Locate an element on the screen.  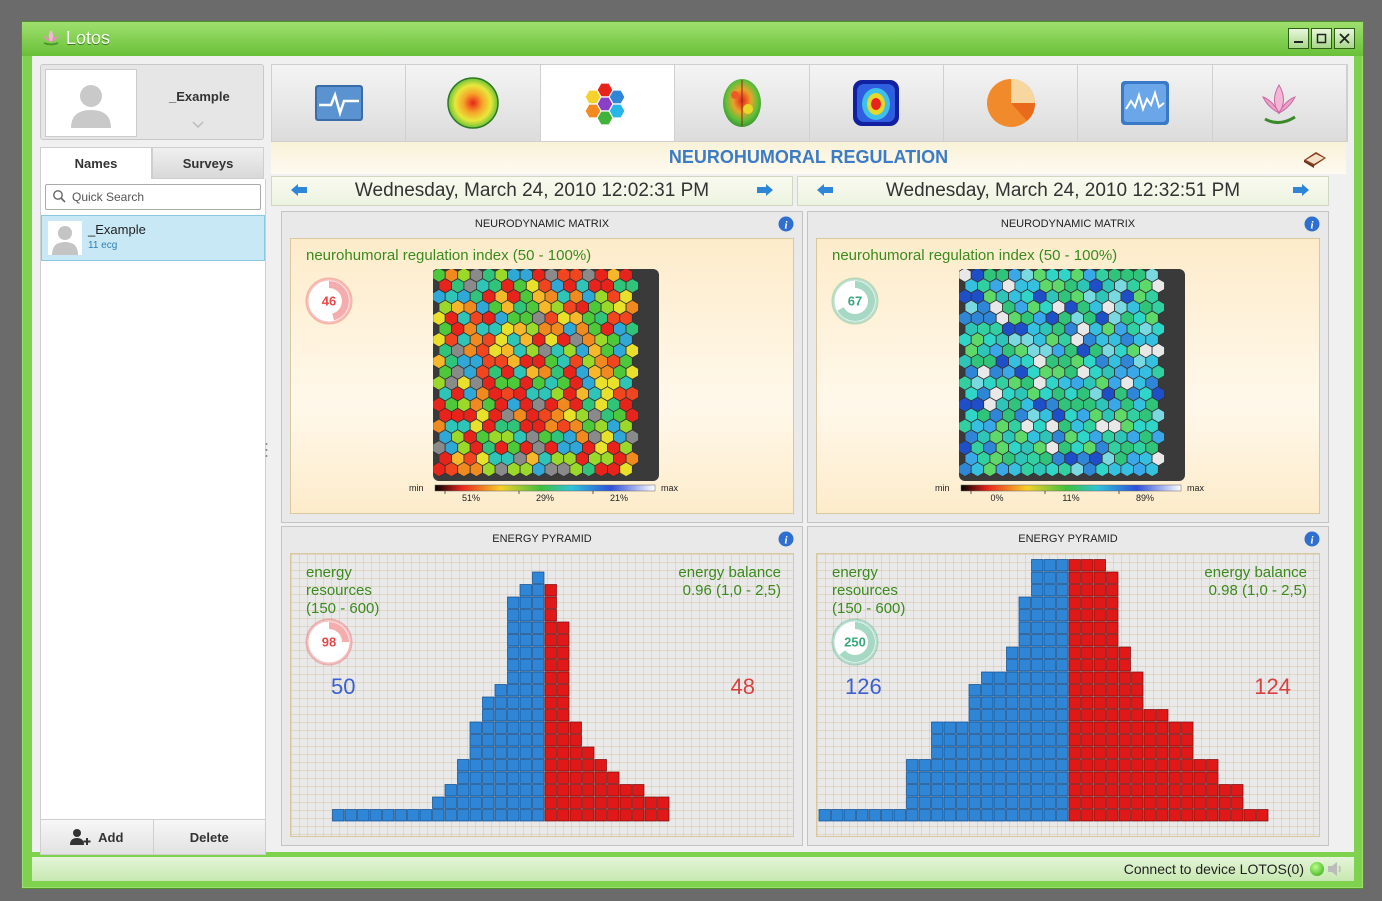
minimize-button is located at coordinates (1298, 38).